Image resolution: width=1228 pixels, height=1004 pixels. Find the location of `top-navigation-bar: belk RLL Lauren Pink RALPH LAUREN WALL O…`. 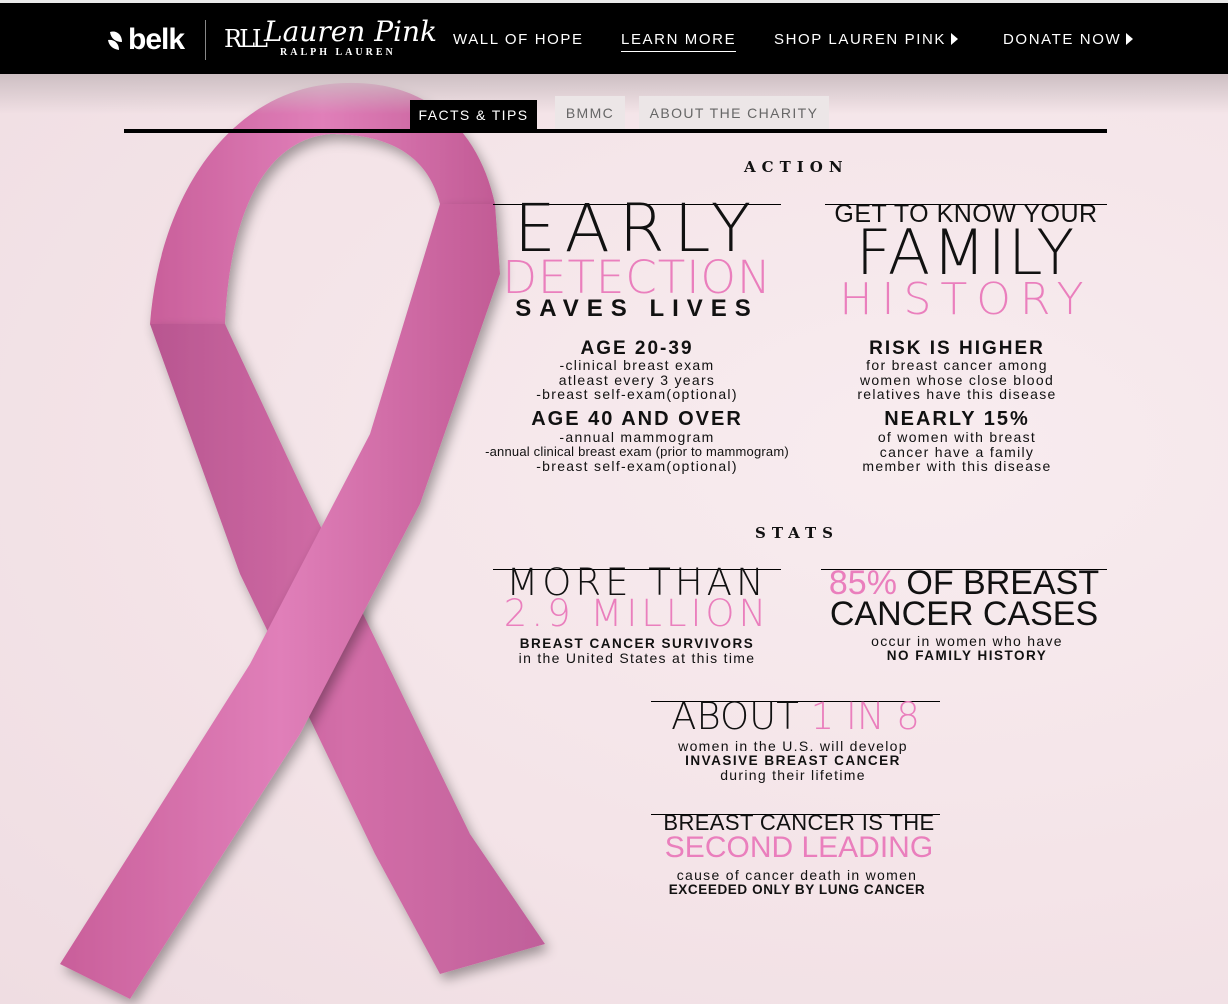

top-navigation-bar: belk RLL Lauren Pink RALPH LAUREN WALL O… is located at coordinates (614, 37).